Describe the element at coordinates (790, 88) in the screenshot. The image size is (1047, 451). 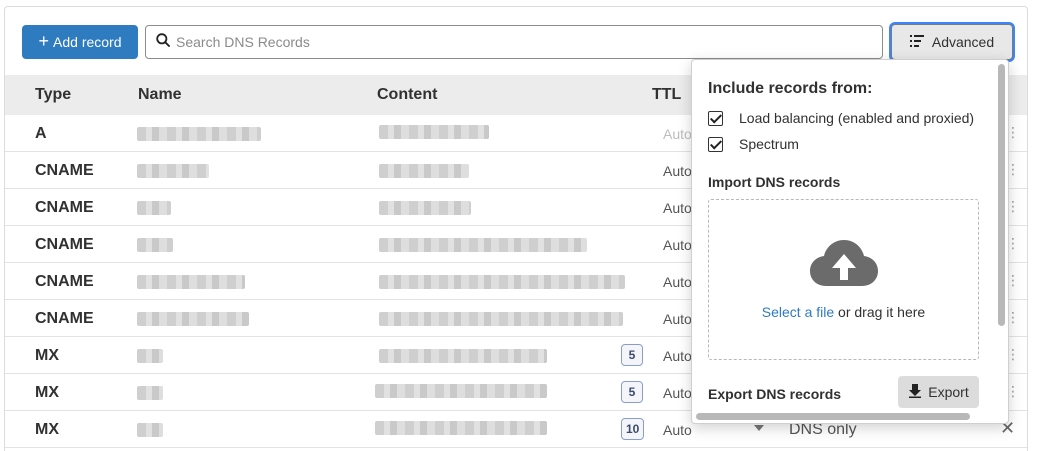
I see `include-records-title: Include records from:` at that location.